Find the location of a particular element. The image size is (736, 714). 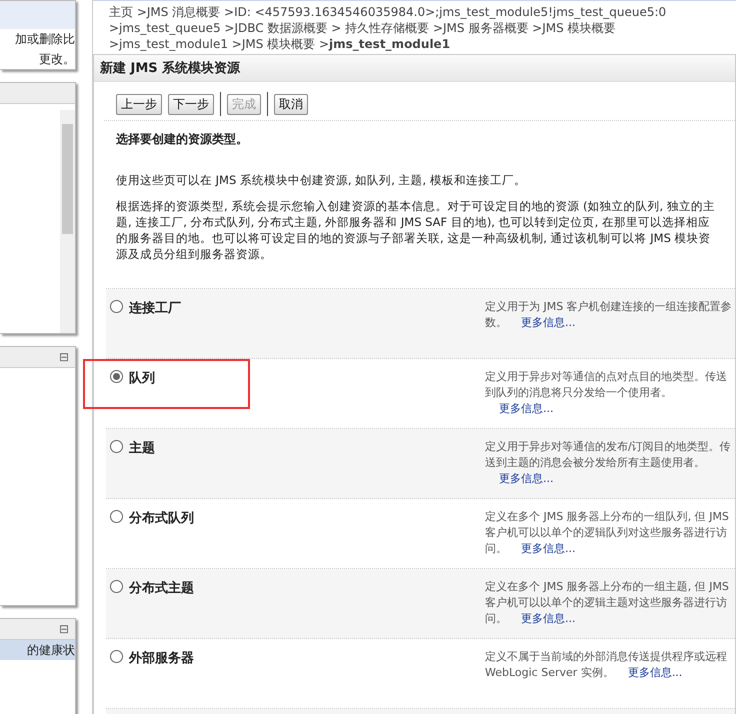

description-text: 根据选择的资源类型, 系统会提示您输入创建资源的基本信息。对于可设定目的地的资源 (如独立的队列, 独立的主题, 连接工厂, 分布式队列, 分布式主题, 外部服务器和 JMS SAF 目的地), 也可以转到定位页, 在那里可以选择相应的服务器目的地。也可以将可设定目的地的资源与子部署关联, 这是一种高级机制, 通过该机制可以将 JMS 模块资源及成员分组到服务器资源。 is located at coordinates (416, 230).